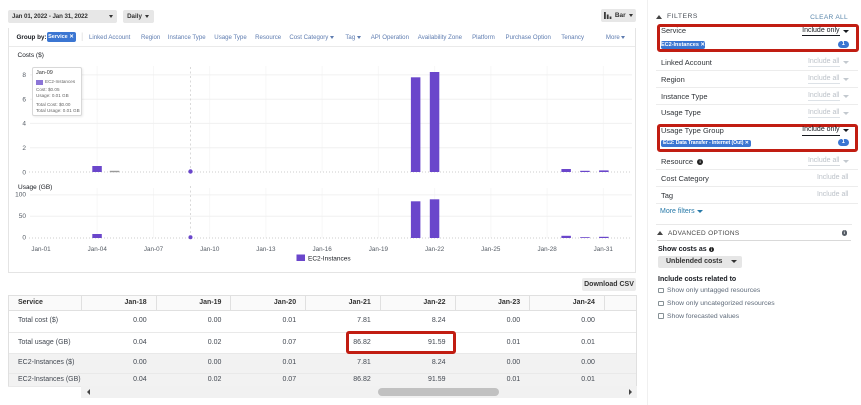 This screenshot has height=405, width=861. What do you see at coordinates (154, 249) in the screenshot?
I see `svg-text: Jan-07` at bounding box center [154, 249].